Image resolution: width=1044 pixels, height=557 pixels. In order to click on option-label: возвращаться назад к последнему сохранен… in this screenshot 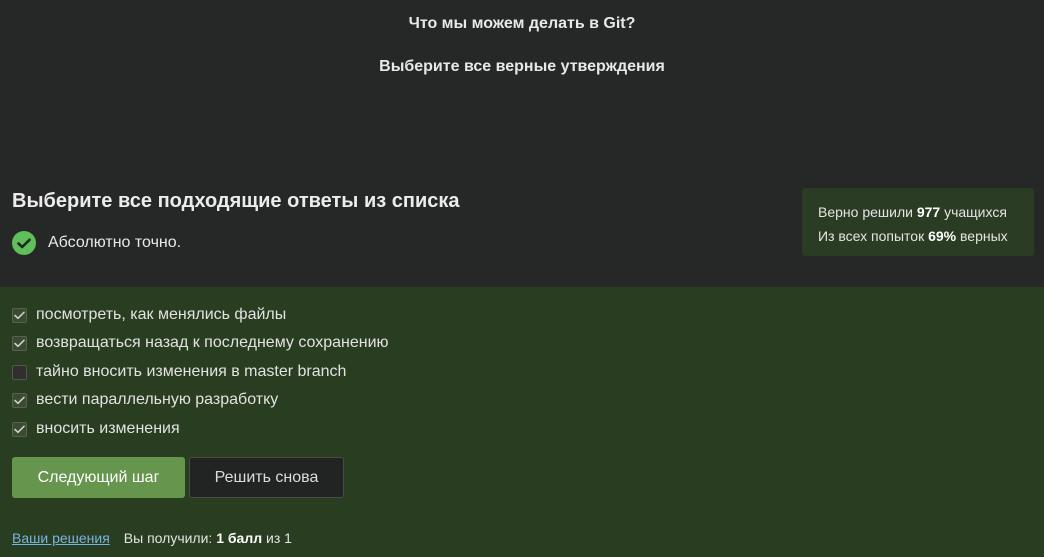, I will do `click(212, 343)`.